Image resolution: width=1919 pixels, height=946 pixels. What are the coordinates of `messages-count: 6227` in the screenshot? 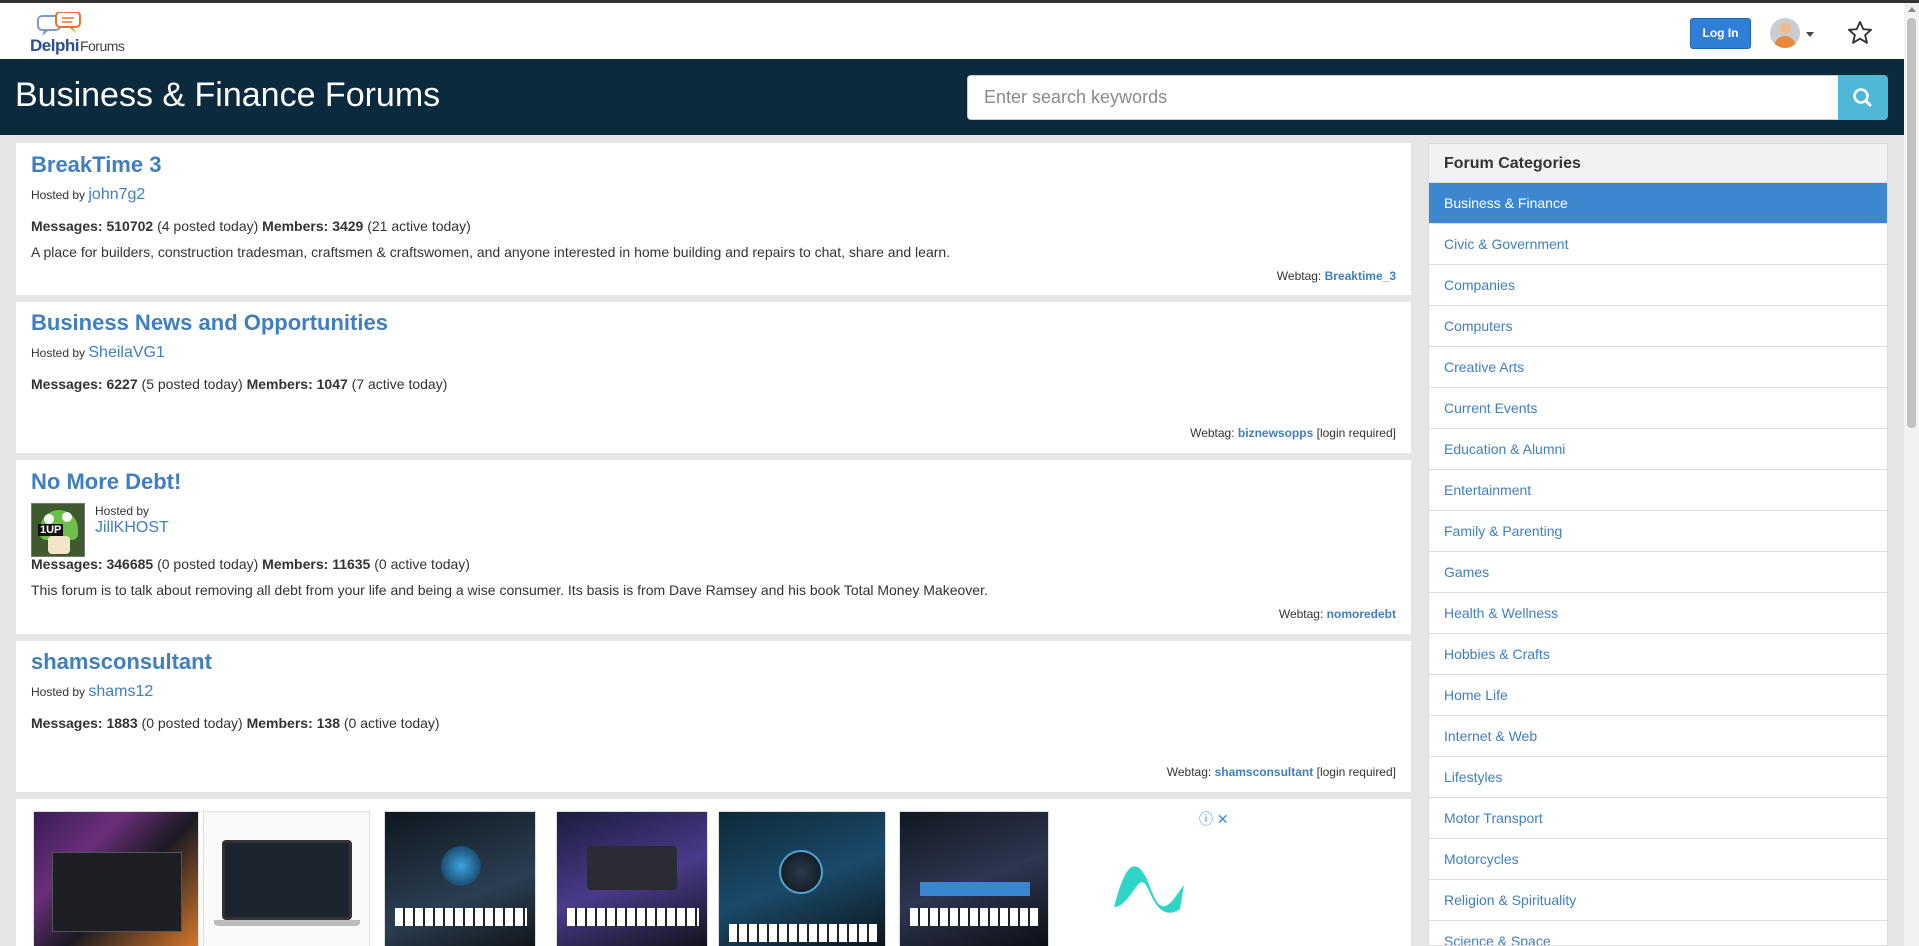 It's located at (122, 384).